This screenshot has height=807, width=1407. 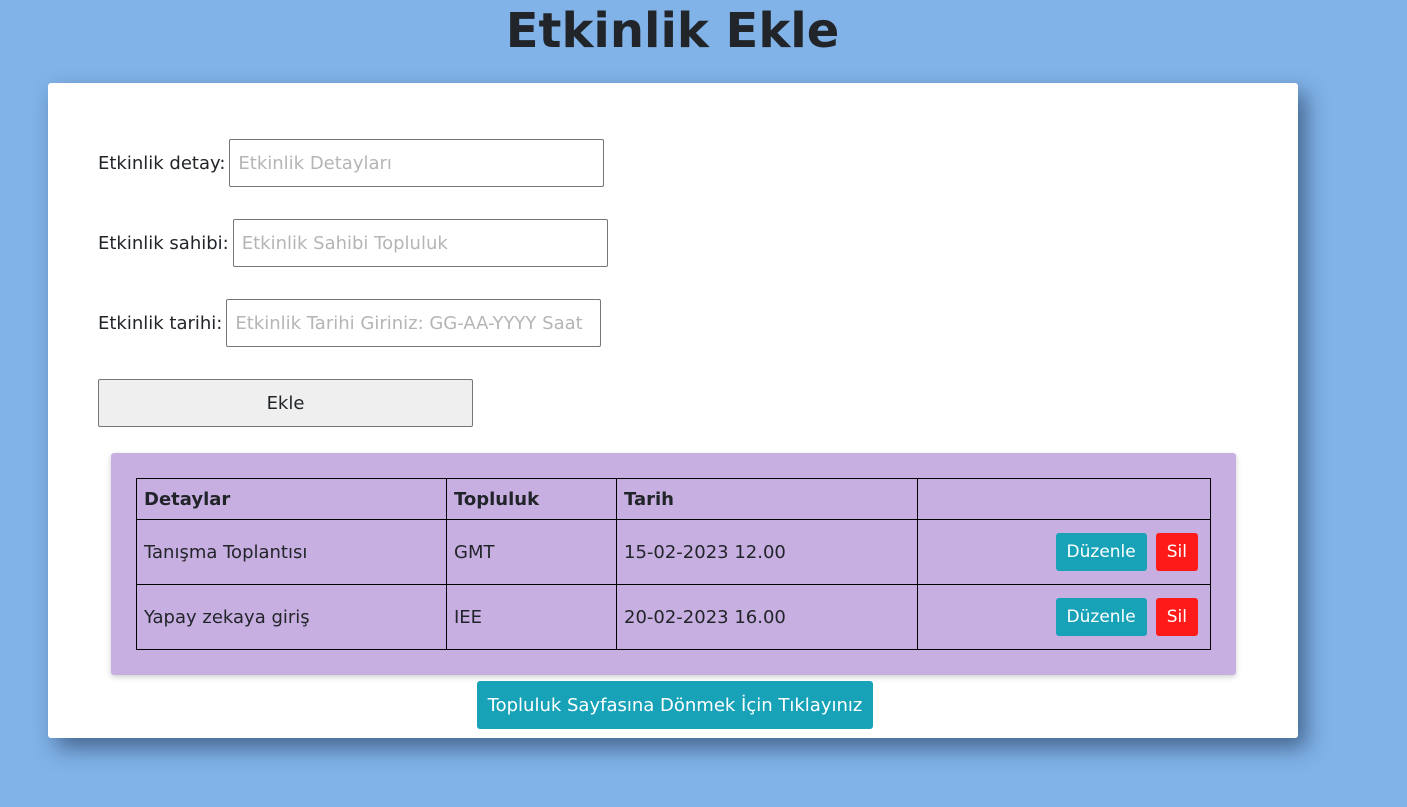 I want to click on page-title: Etkinlik Ekle, so click(x=672, y=31).